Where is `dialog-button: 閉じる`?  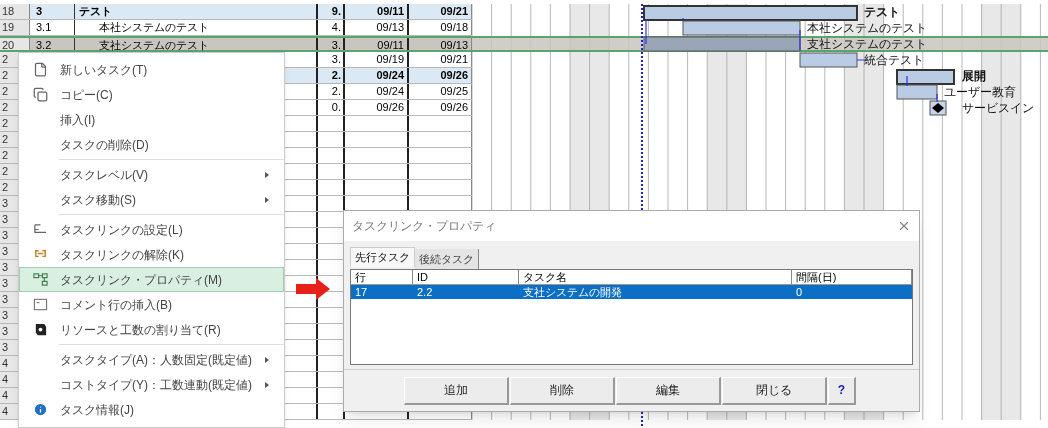
dialog-button: 閉じる is located at coordinates (774, 390).